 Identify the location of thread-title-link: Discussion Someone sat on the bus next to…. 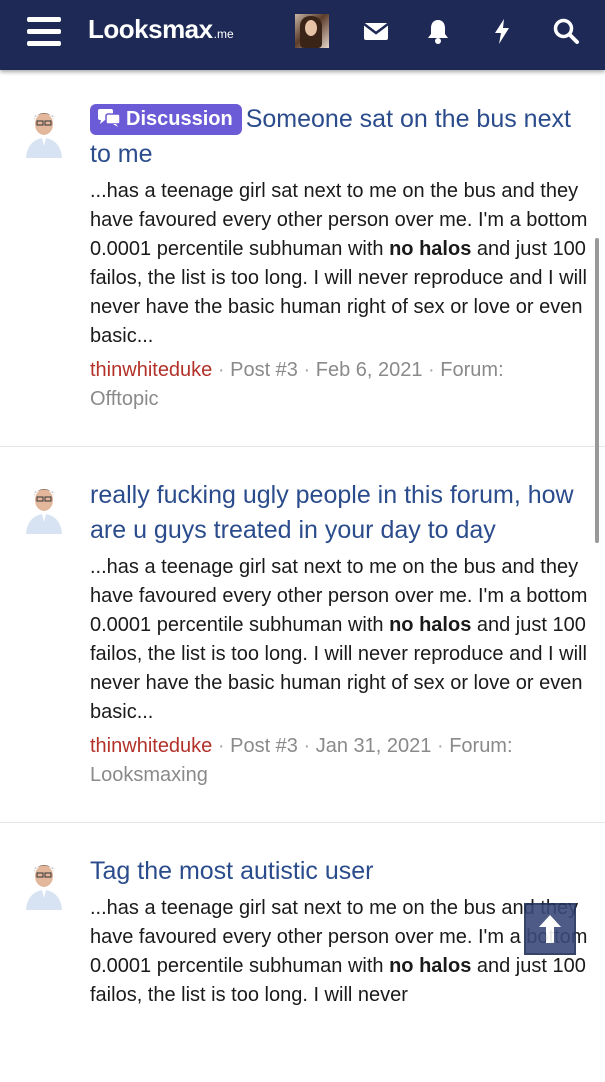
(340, 137).